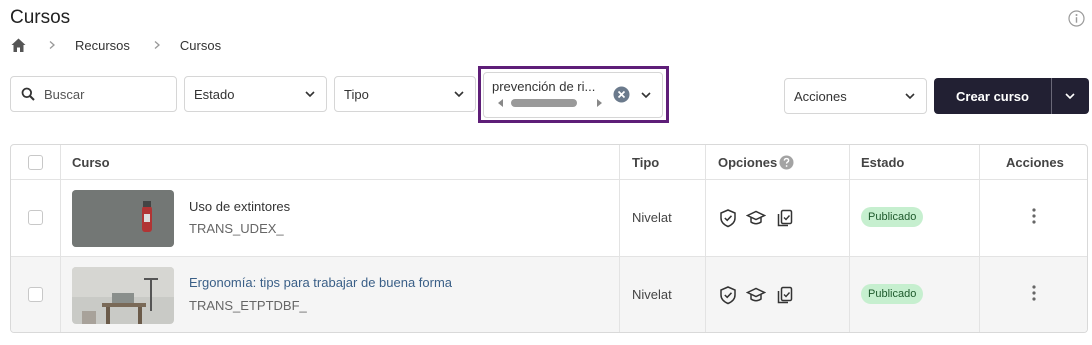  What do you see at coordinates (40, 17) in the screenshot?
I see `page-title: Cursos` at bounding box center [40, 17].